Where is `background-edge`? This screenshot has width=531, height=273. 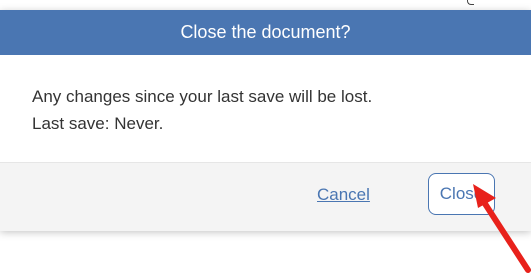 background-edge is located at coordinates (265, 5).